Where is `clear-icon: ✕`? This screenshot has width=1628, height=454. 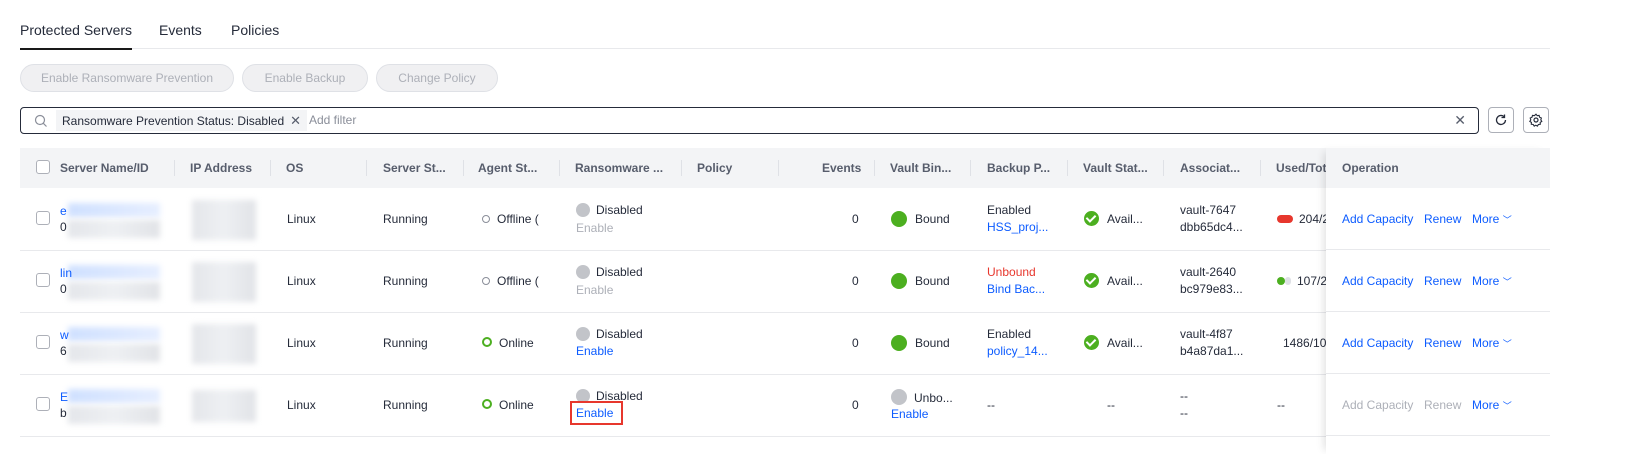
clear-icon: ✕ is located at coordinates (1460, 120).